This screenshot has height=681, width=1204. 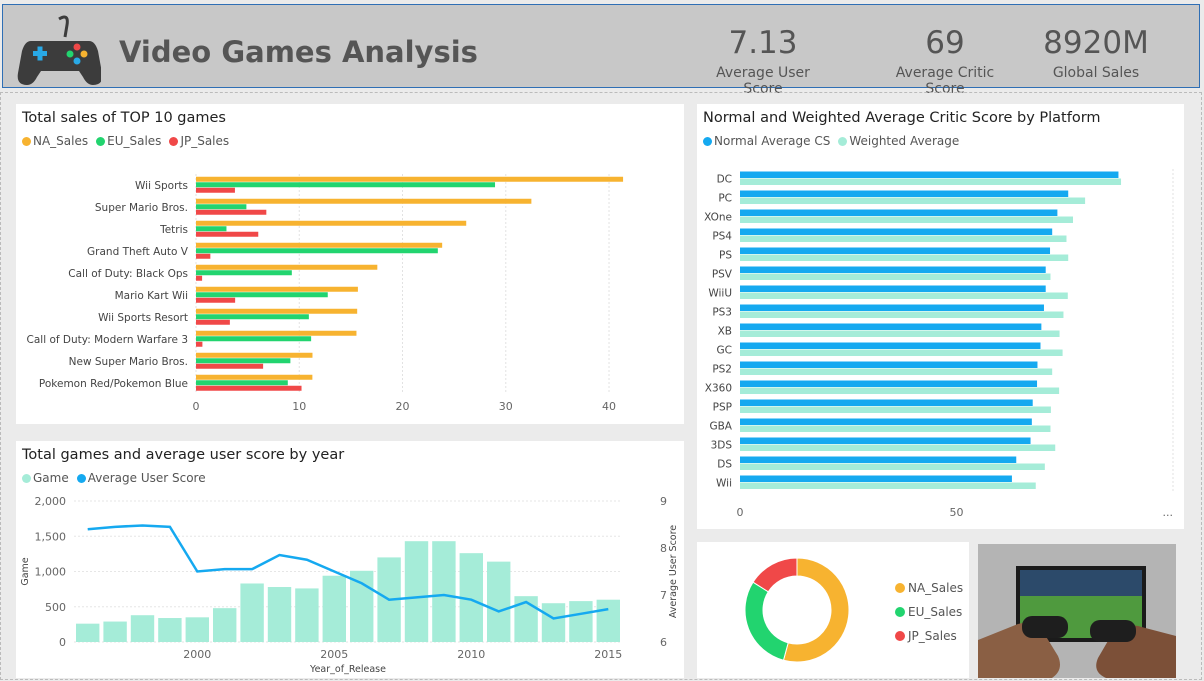 I want to click on kpi-value: 8920M, so click(x=1096, y=43).